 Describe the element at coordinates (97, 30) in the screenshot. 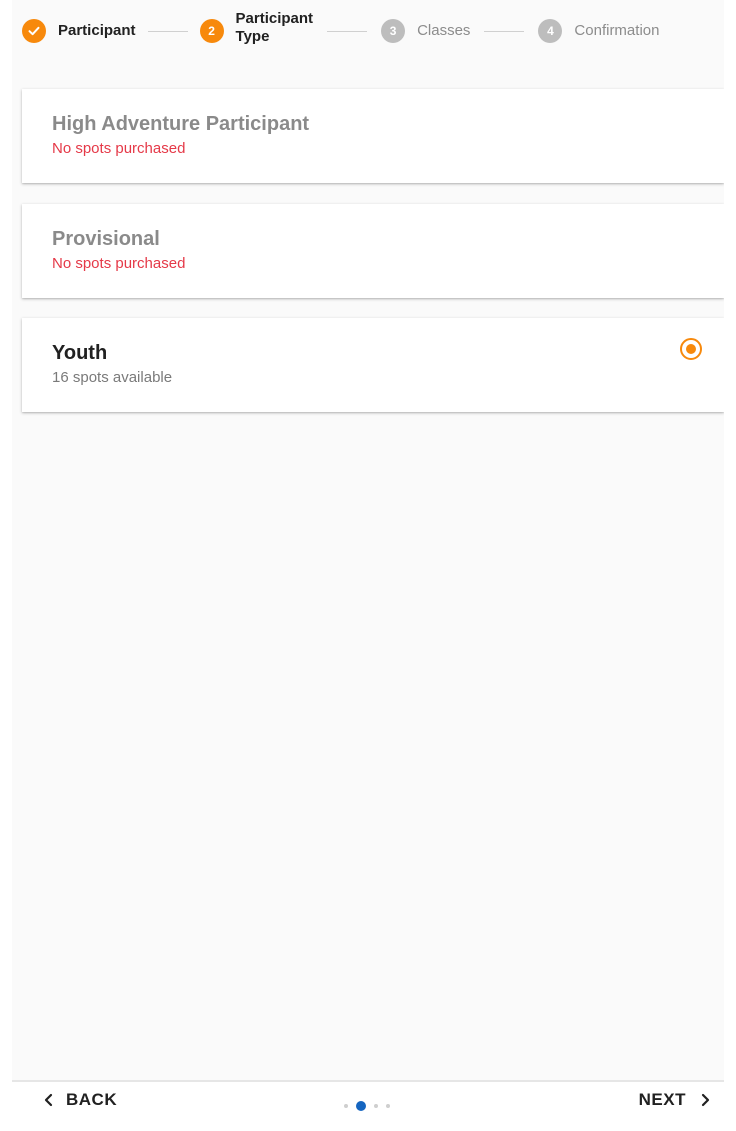

I see `step-label-participant: Participant` at that location.